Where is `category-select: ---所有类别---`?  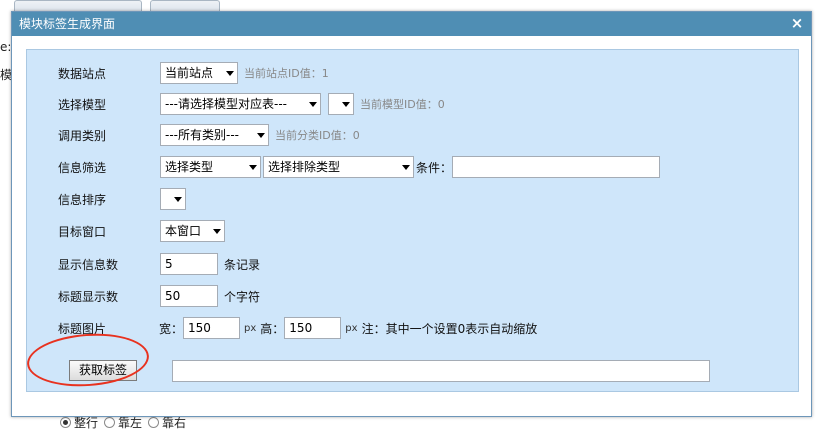
category-select: ---所有类别--- is located at coordinates (214, 135).